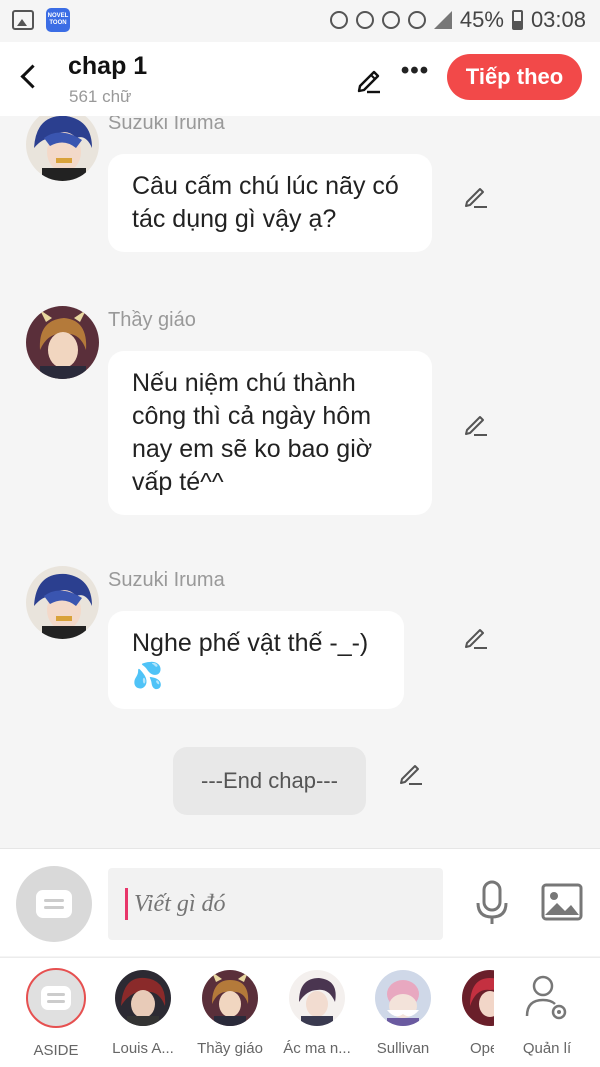 The height and width of the screenshot is (1067, 600). Describe the element at coordinates (514, 77) in the screenshot. I see `next-button: Tiếp theo` at that location.